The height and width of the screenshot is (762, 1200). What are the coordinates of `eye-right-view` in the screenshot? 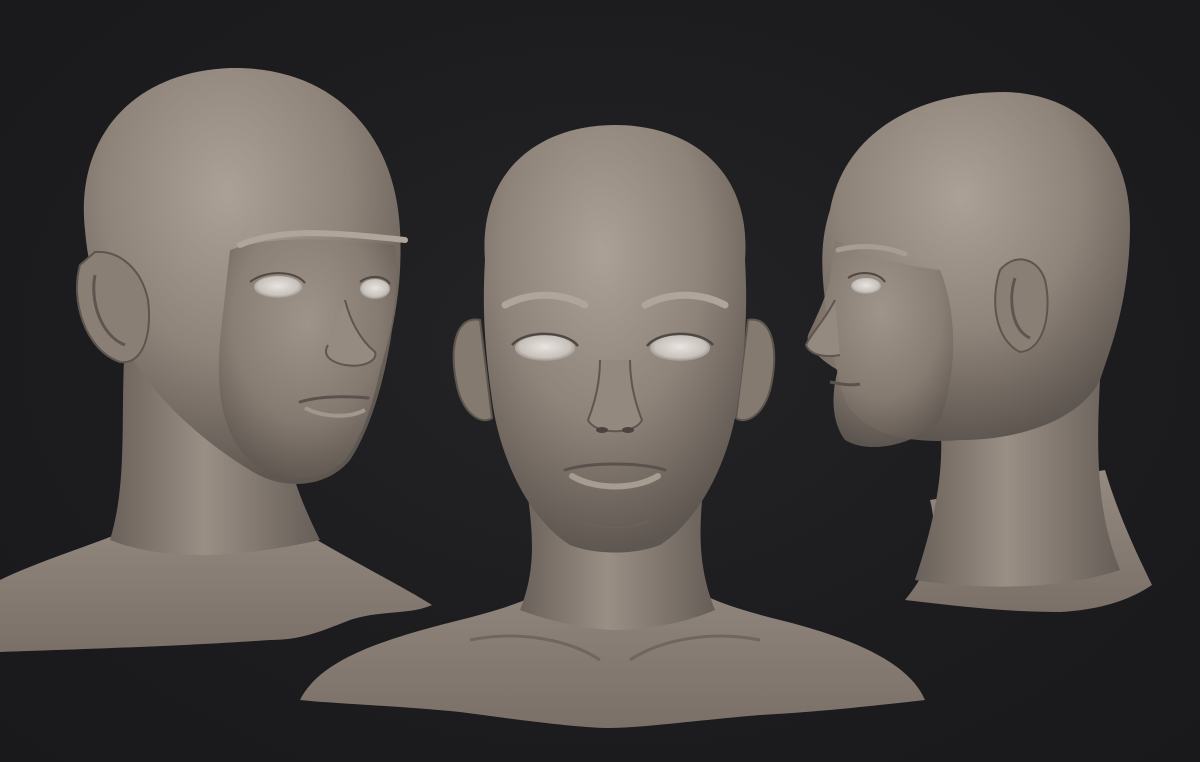 It's located at (866, 286).